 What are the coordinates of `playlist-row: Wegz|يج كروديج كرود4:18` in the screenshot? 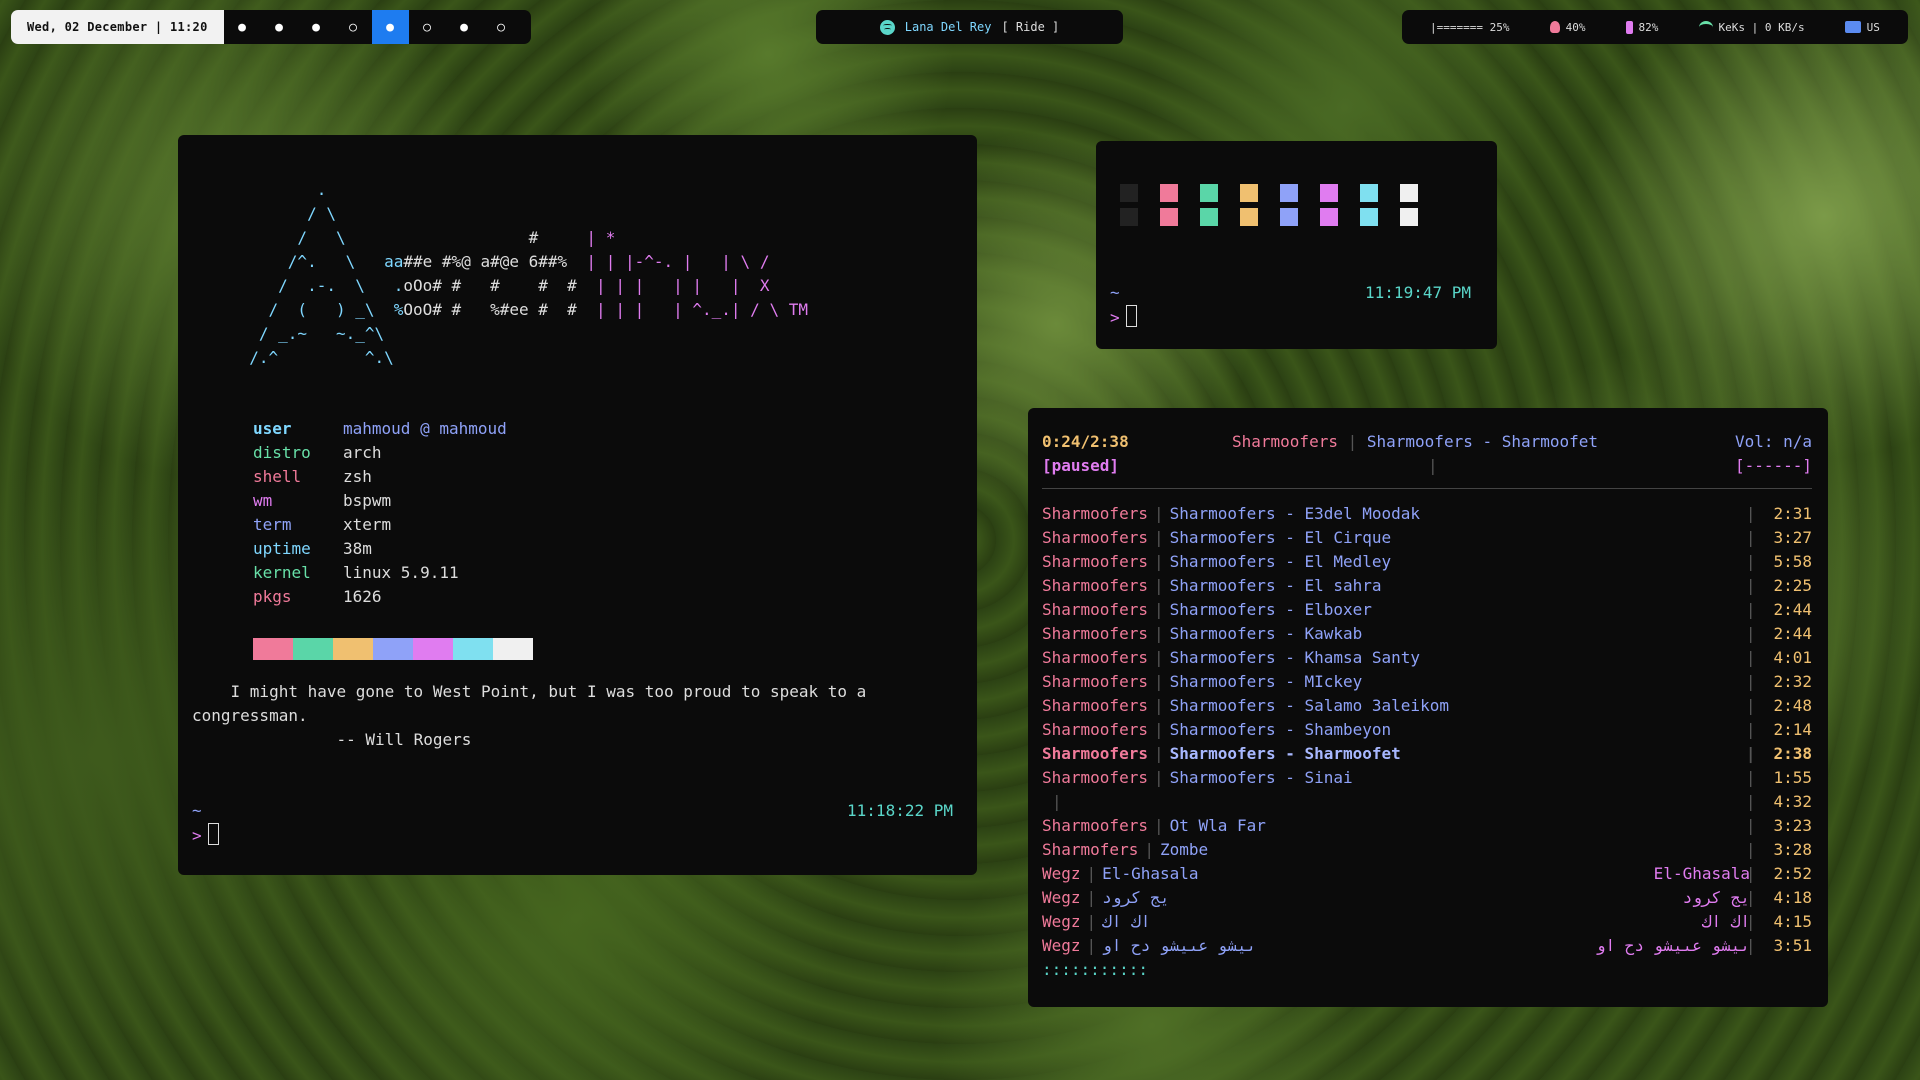 It's located at (1427, 898).